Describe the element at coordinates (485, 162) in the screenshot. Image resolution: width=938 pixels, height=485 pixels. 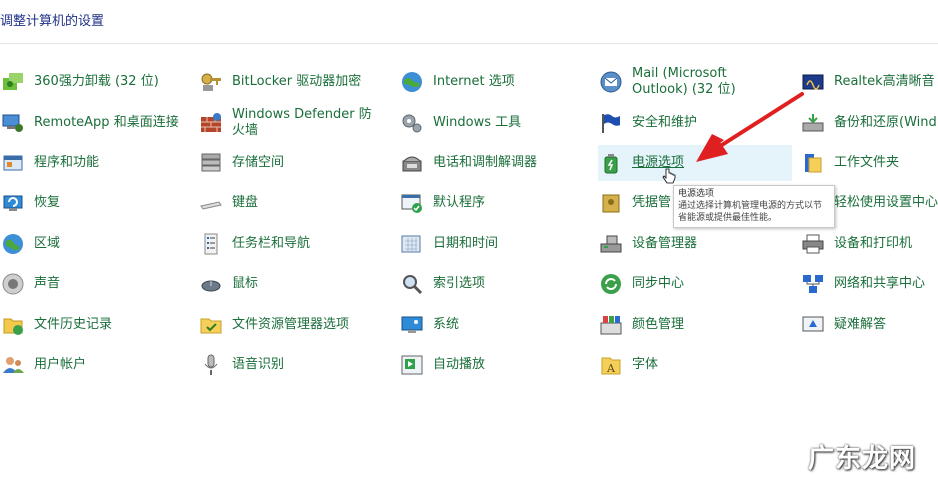
I see `item-label: 电话和调制解调器` at that location.